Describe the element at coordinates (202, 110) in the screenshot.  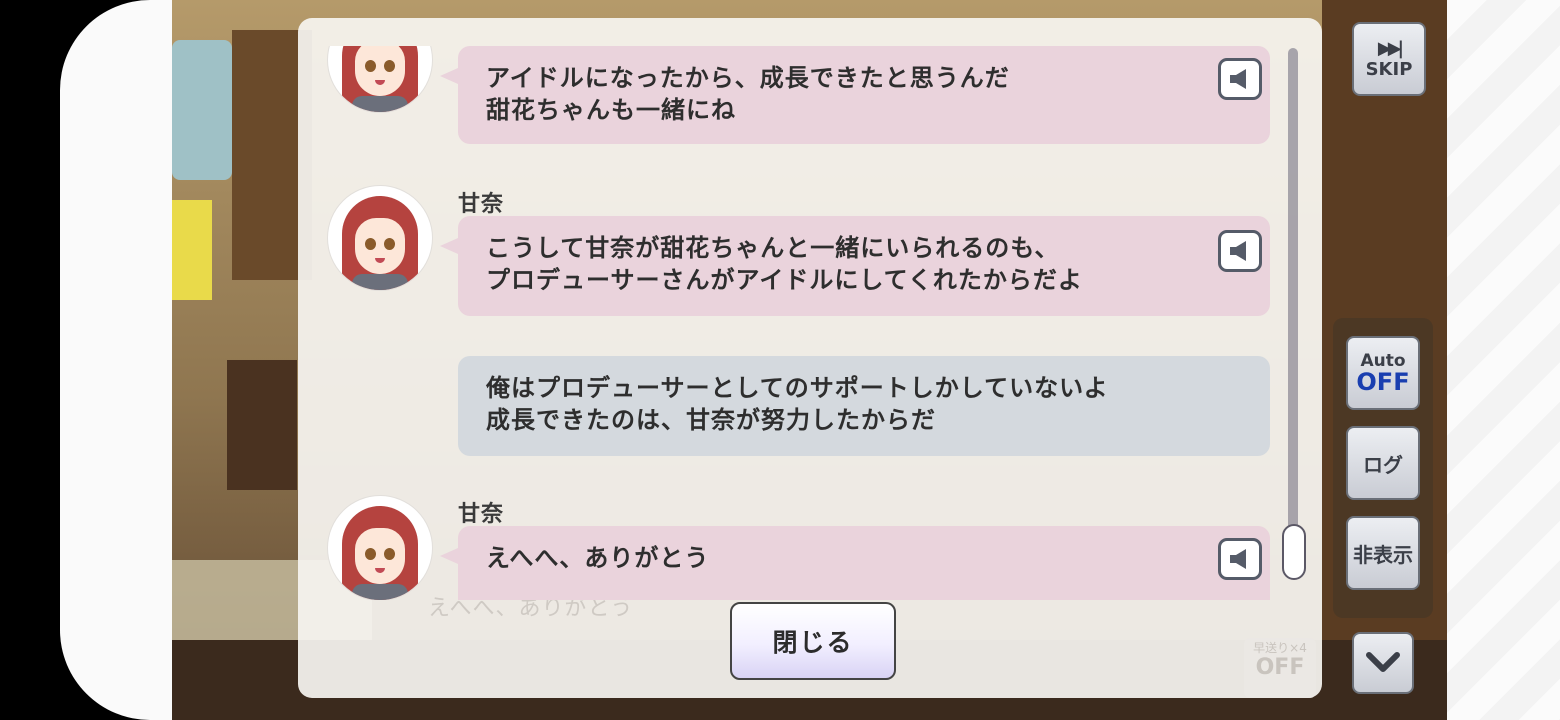
I see `hanging-jacket` at that location.